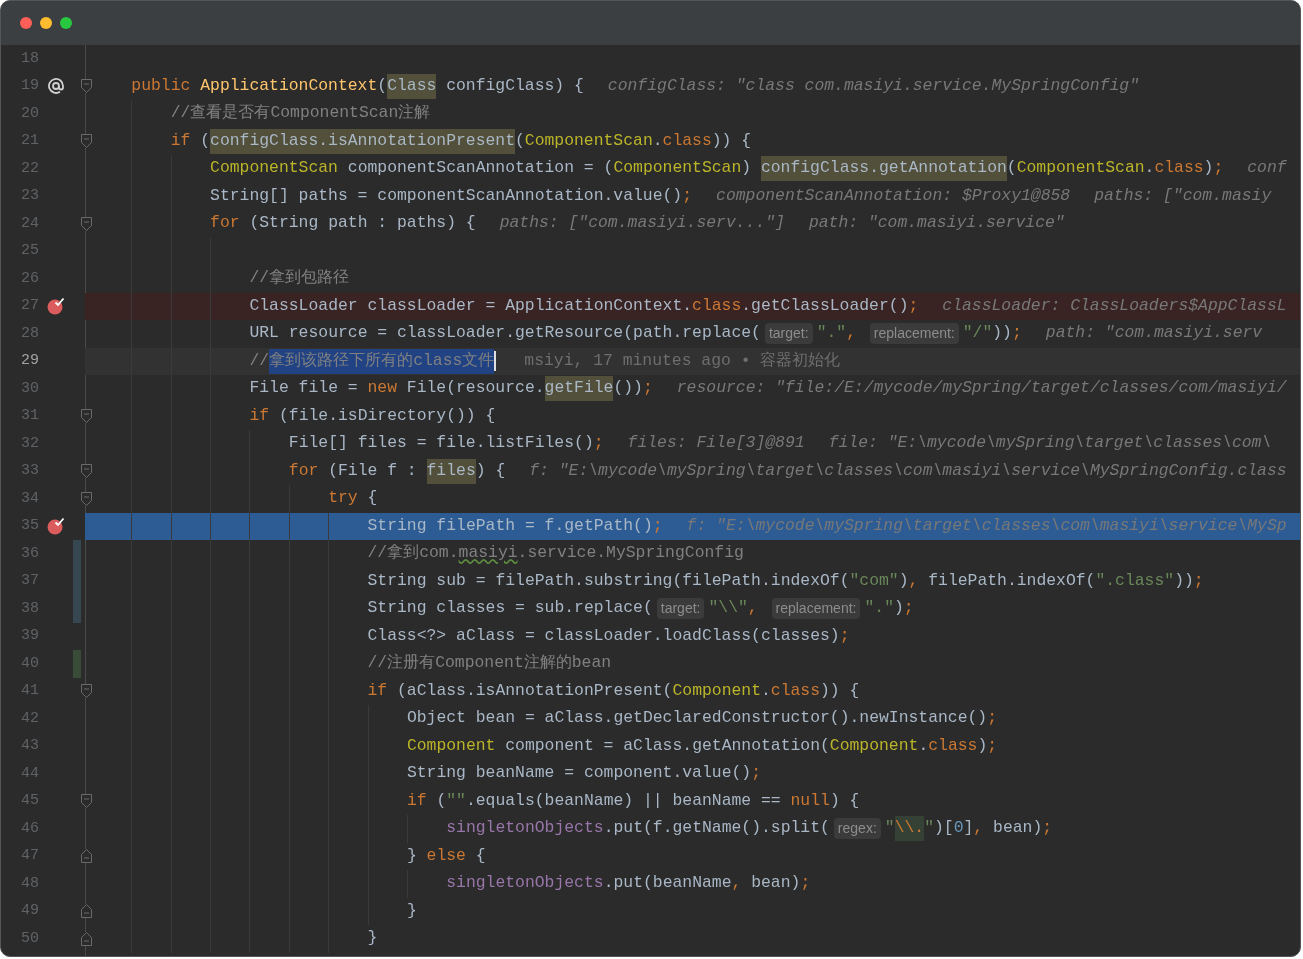 The height and width of the screenshot is (959, 1303). I want to click on line-number: 37, so click(29, 581).